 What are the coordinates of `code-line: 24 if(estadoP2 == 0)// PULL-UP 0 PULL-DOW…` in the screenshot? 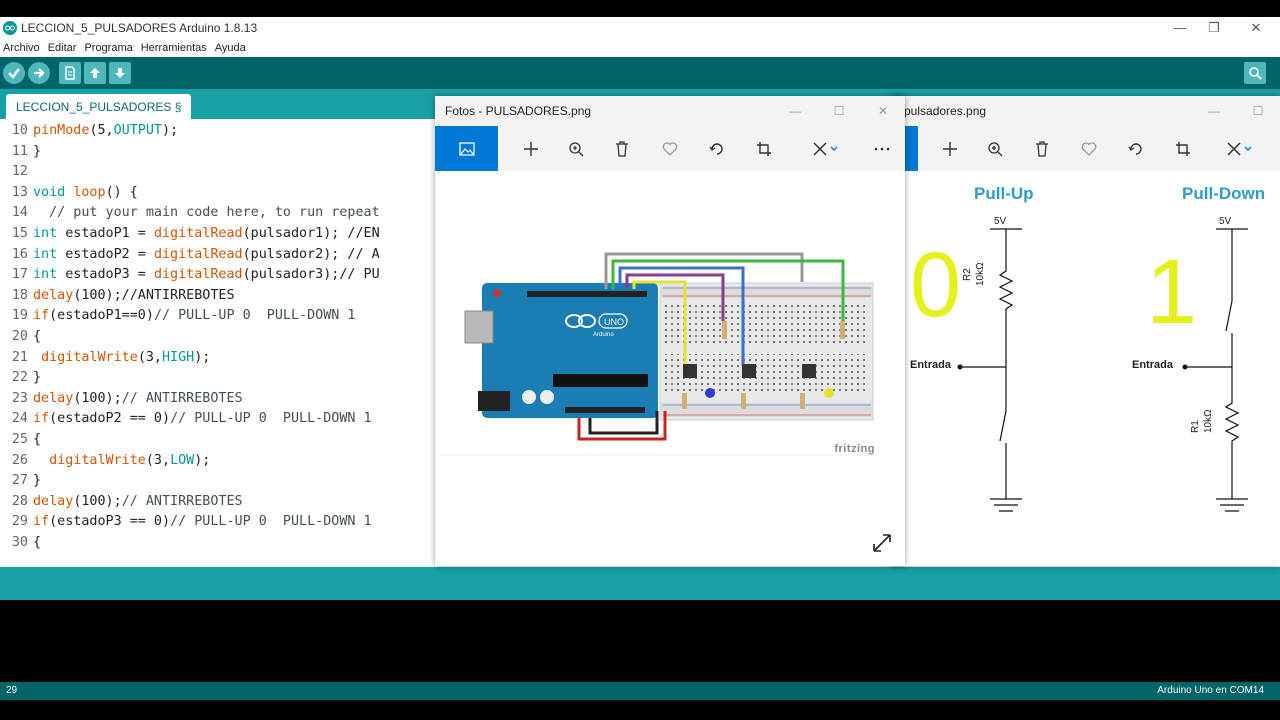 It's located at (186, 419).